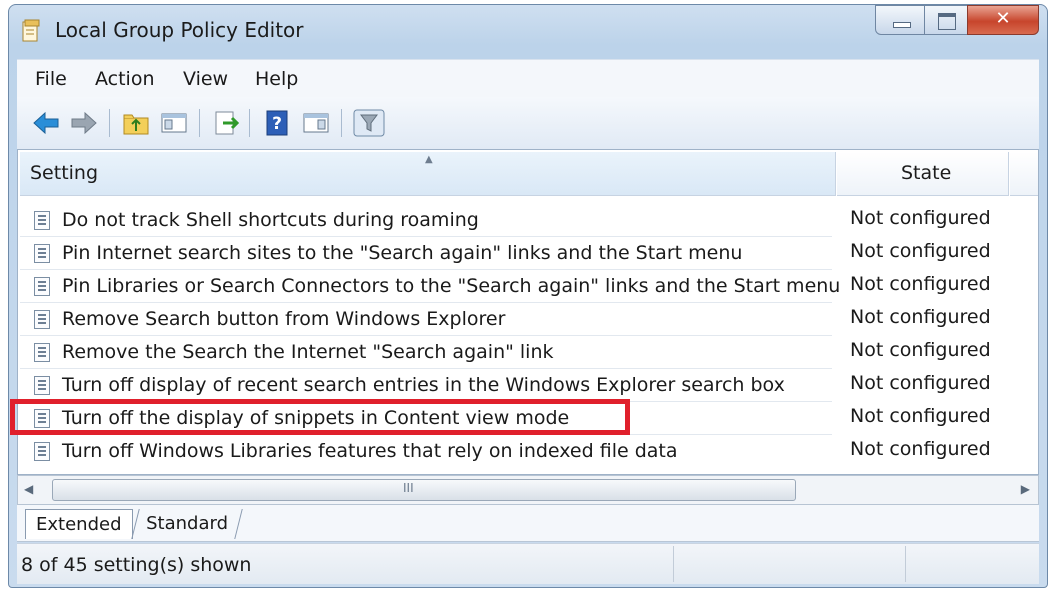 The image size is (1053, 592). What do you see at coordinates (900, 20) in the screenshot?
I see `minimize-button` at bounding box center [900, 20].